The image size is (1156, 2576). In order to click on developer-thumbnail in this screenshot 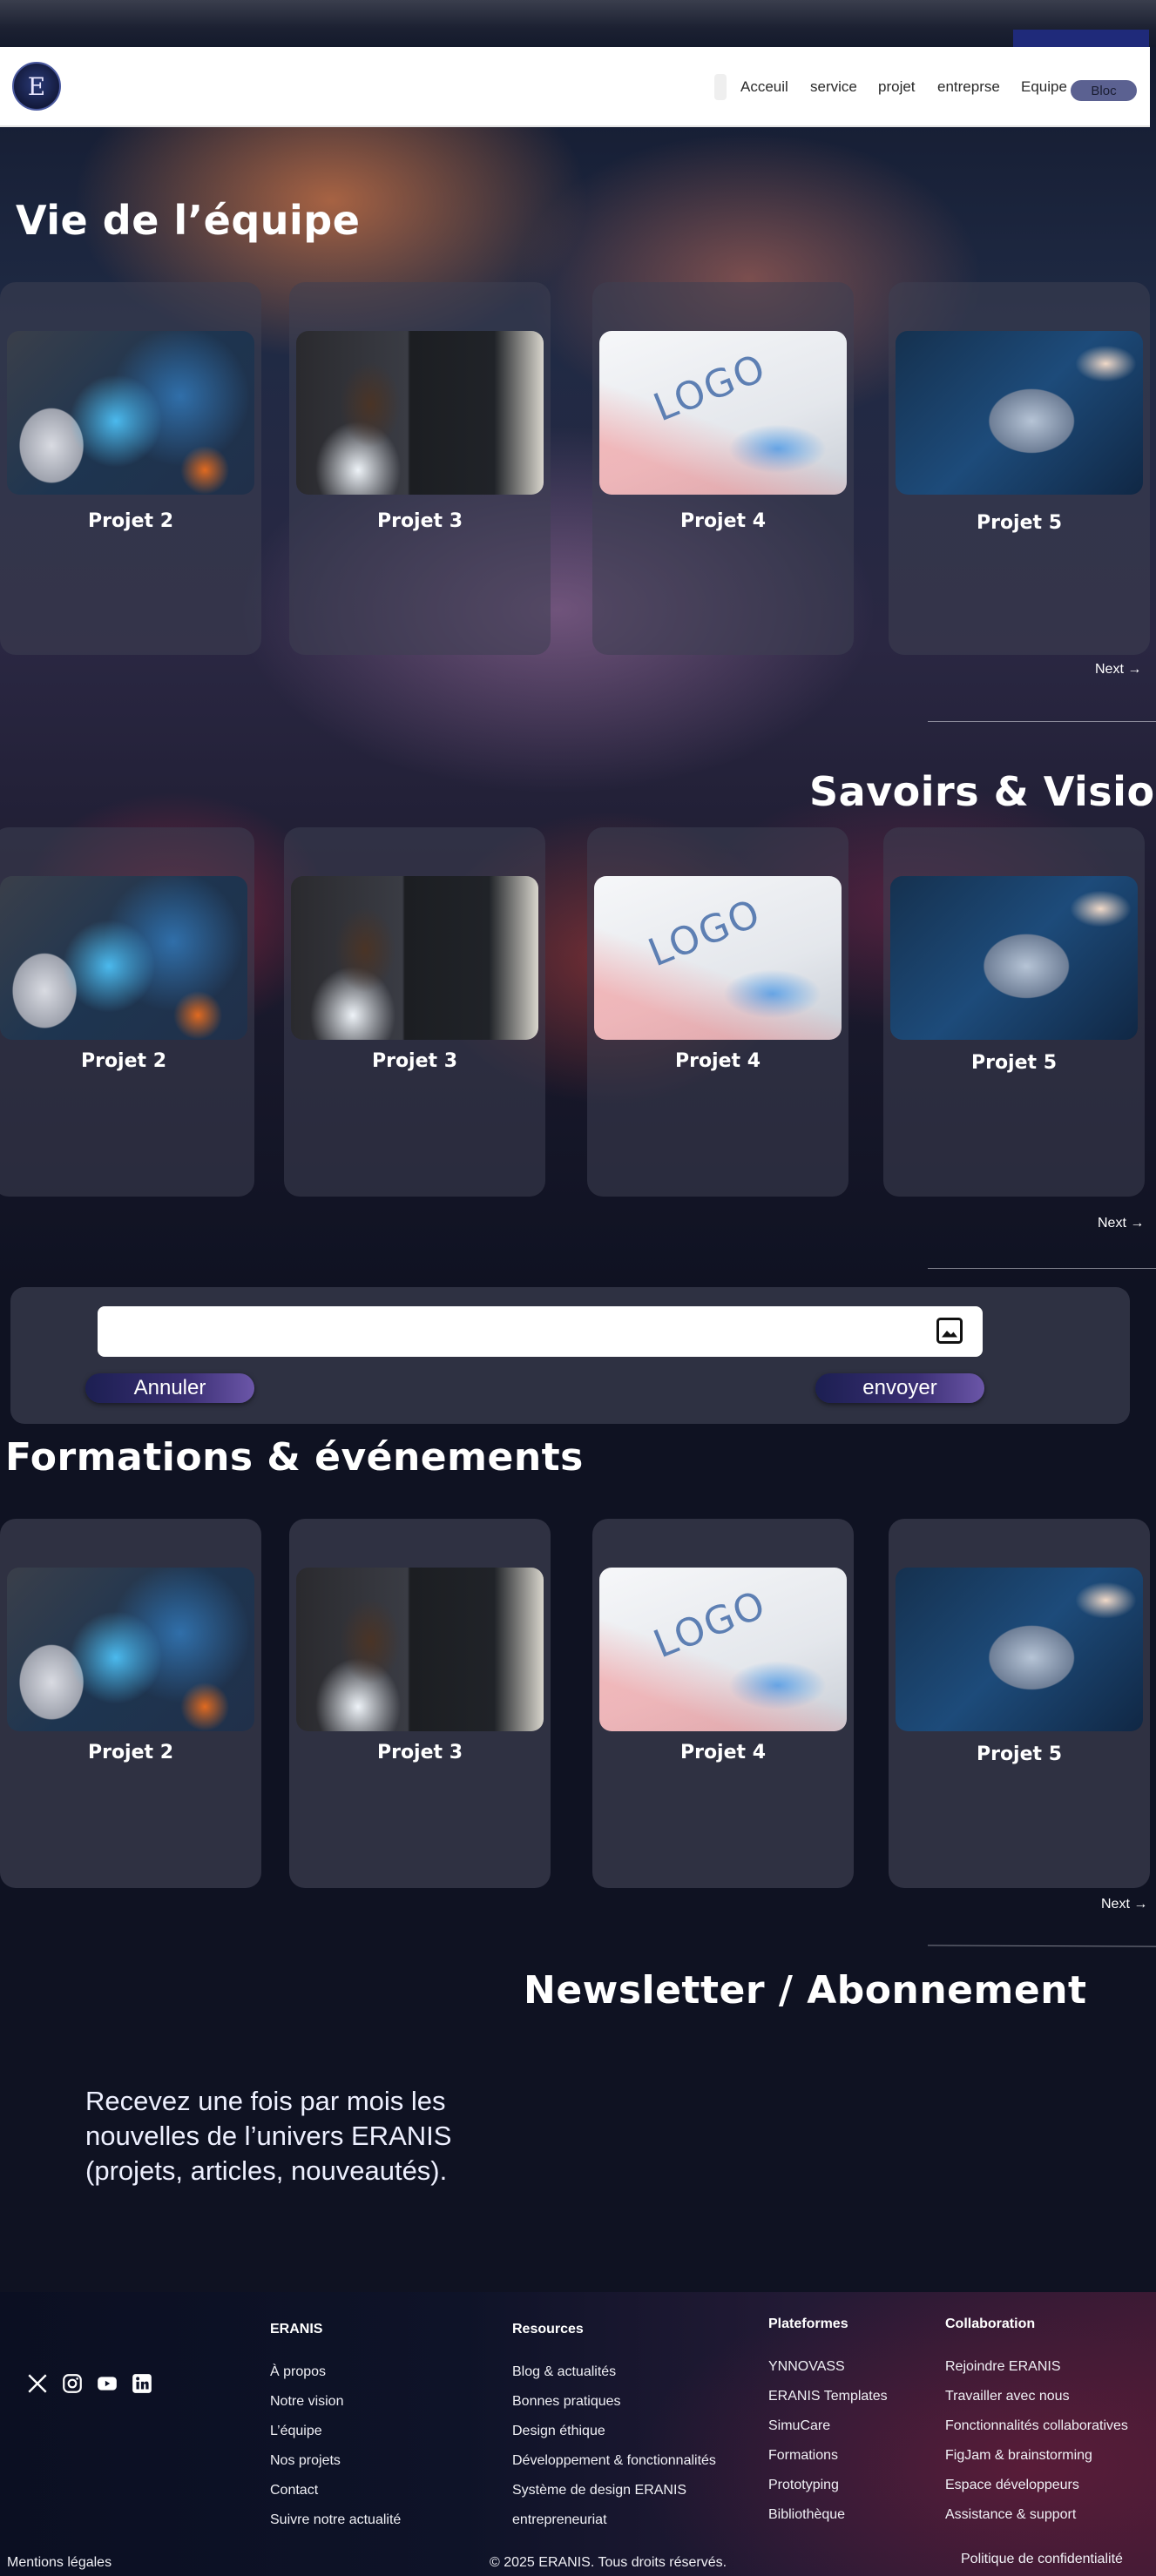, I will do `click(420, 413)`.